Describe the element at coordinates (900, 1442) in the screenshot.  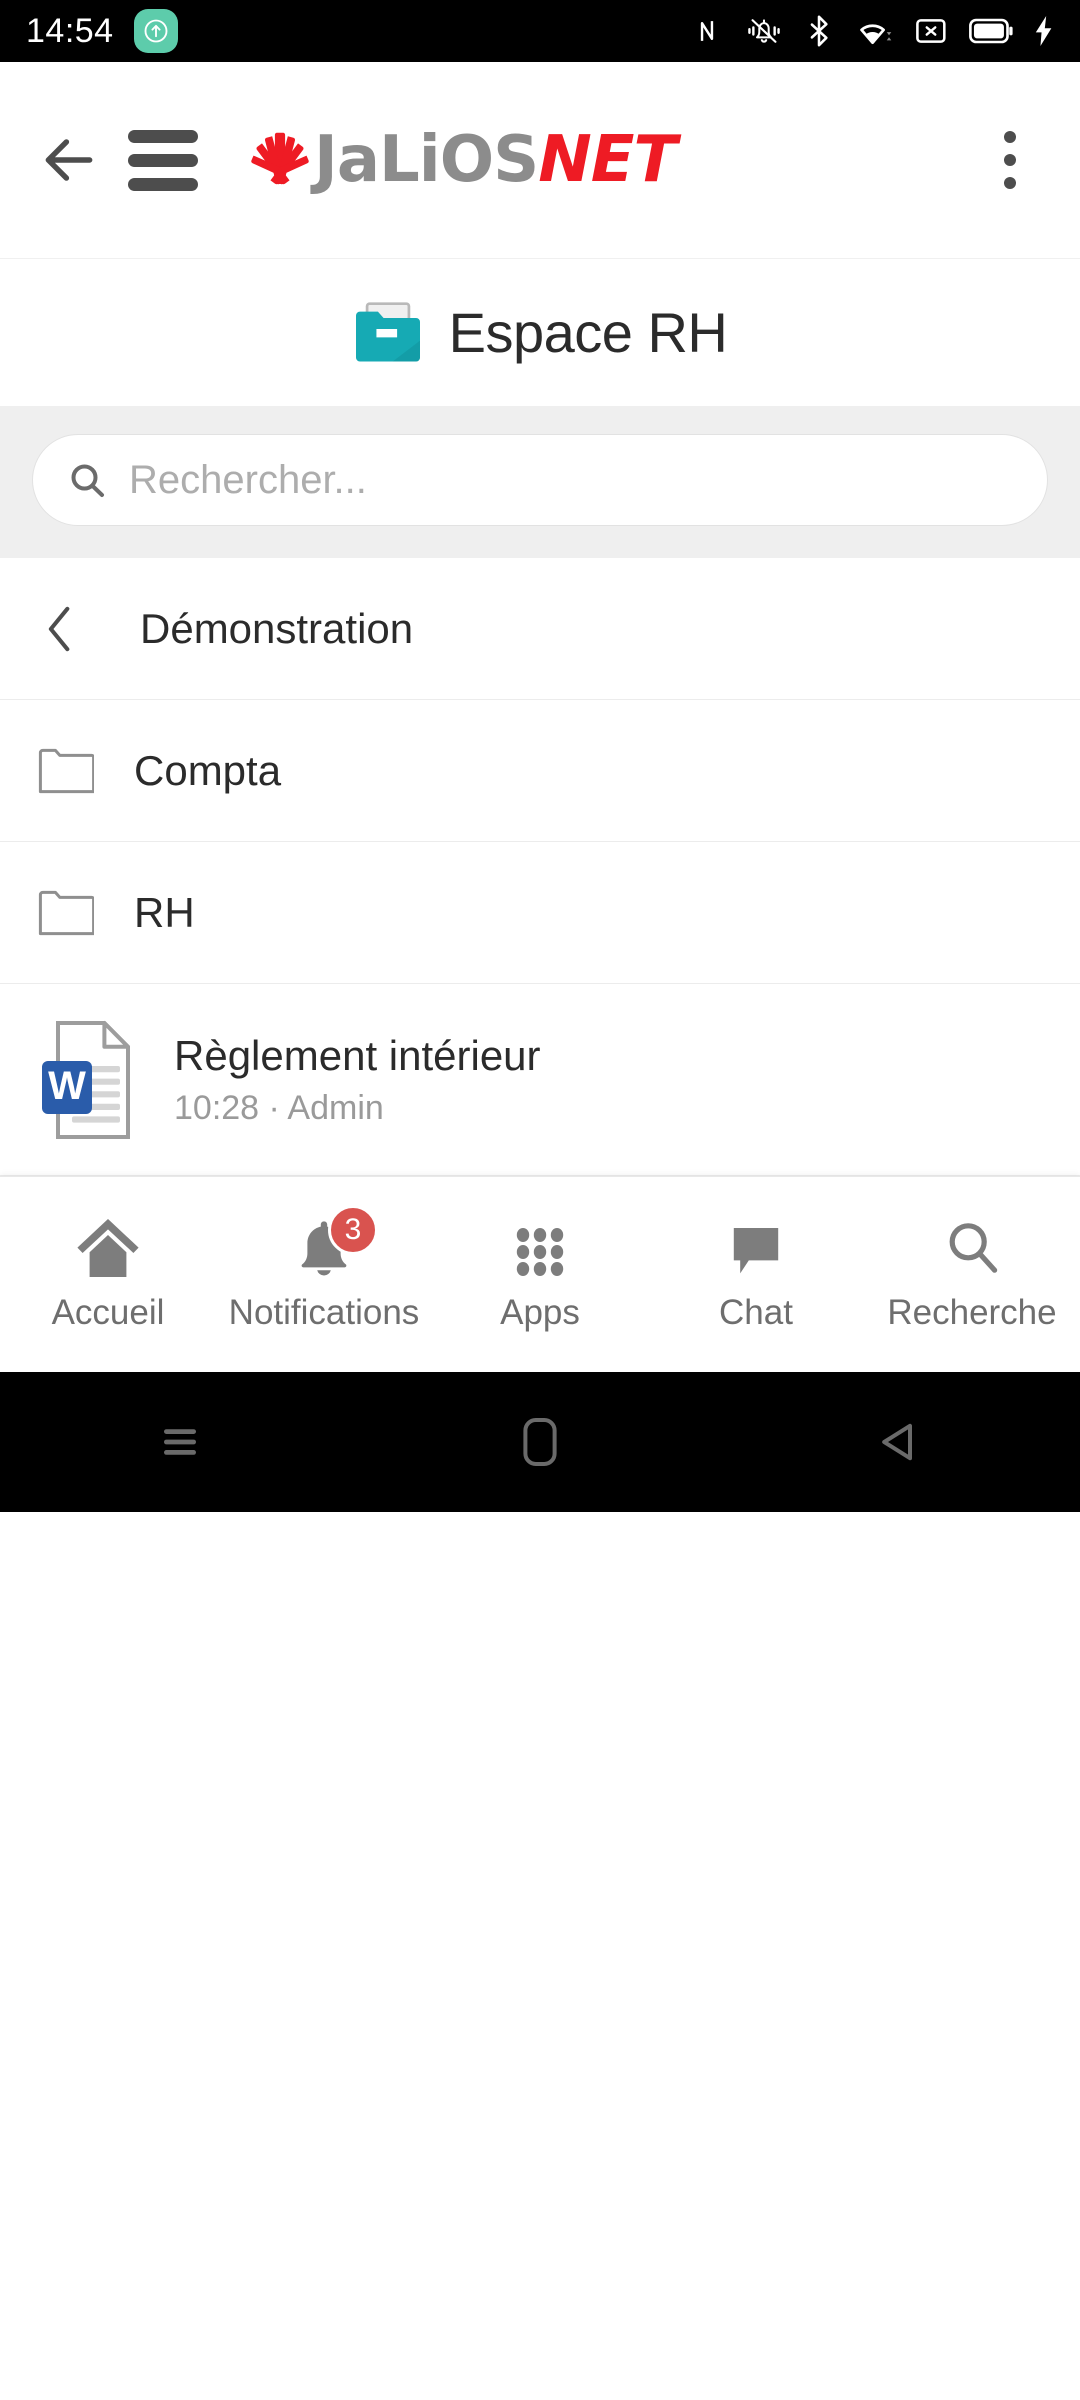
I see `back-triangle-icon` at that location.